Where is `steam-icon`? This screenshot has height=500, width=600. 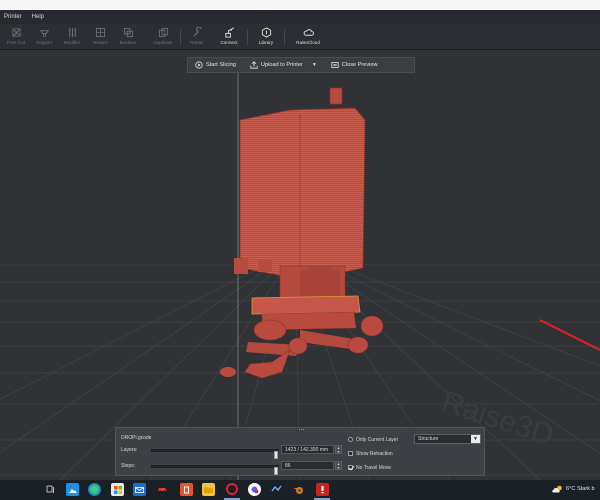 steam-icon is located at coordinates (276, 489).